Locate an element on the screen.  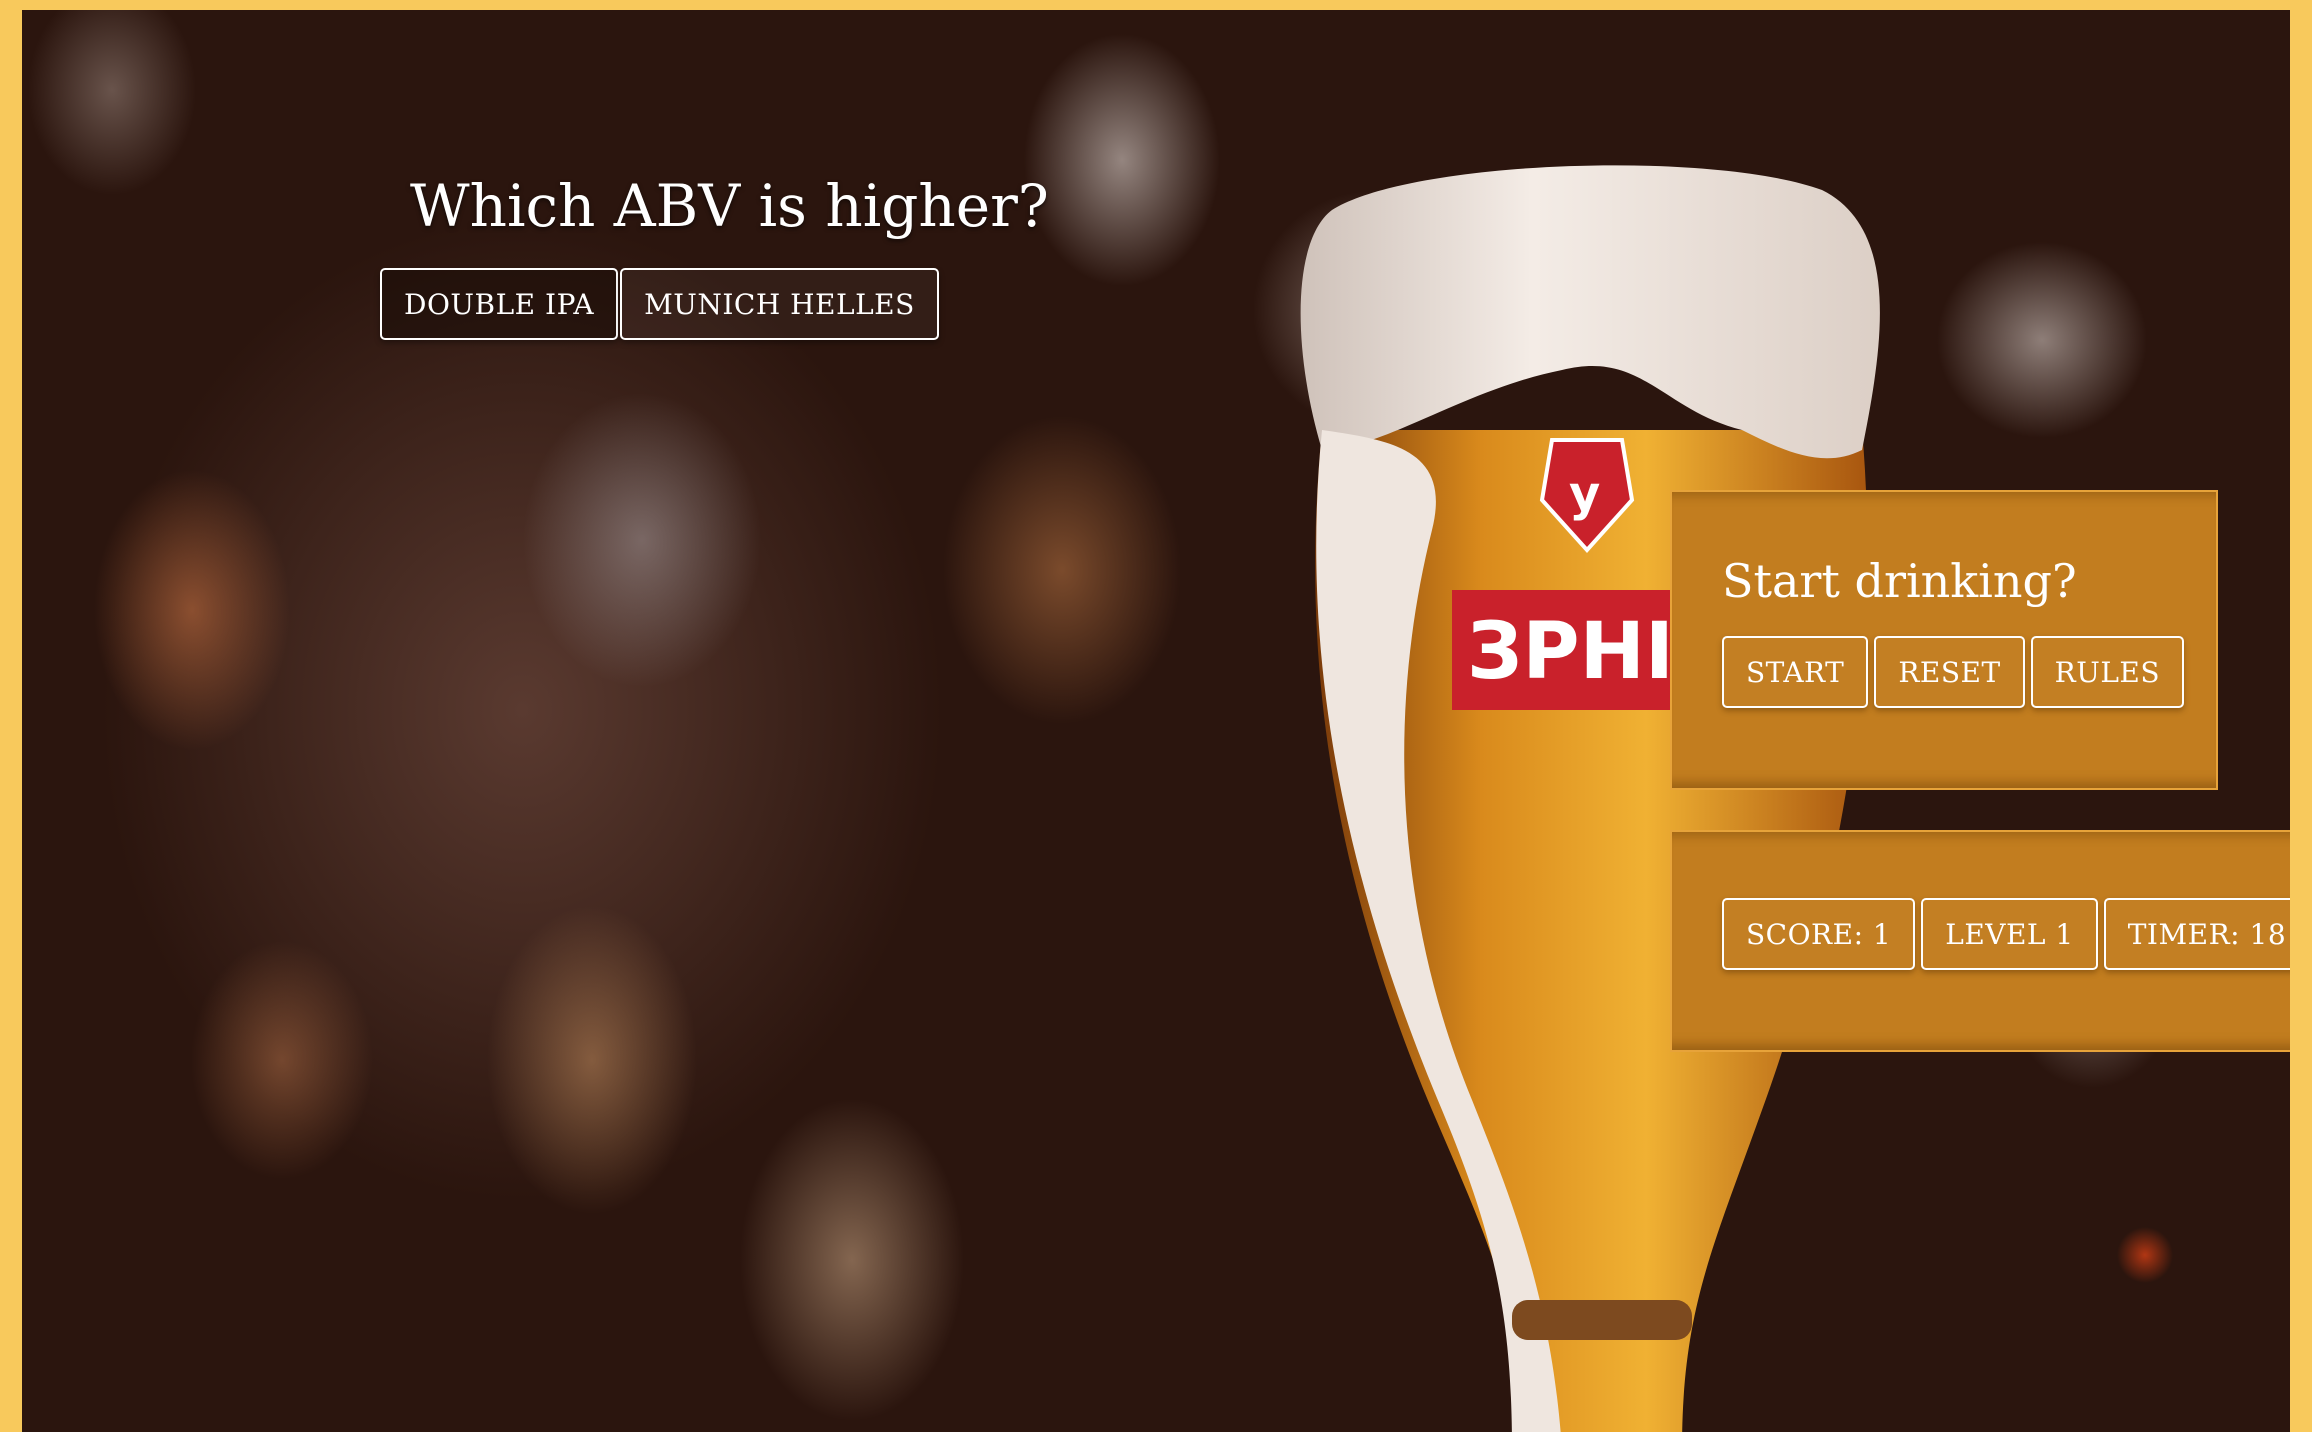
level-display: Level 1 is located at coordinates (2009, 934).